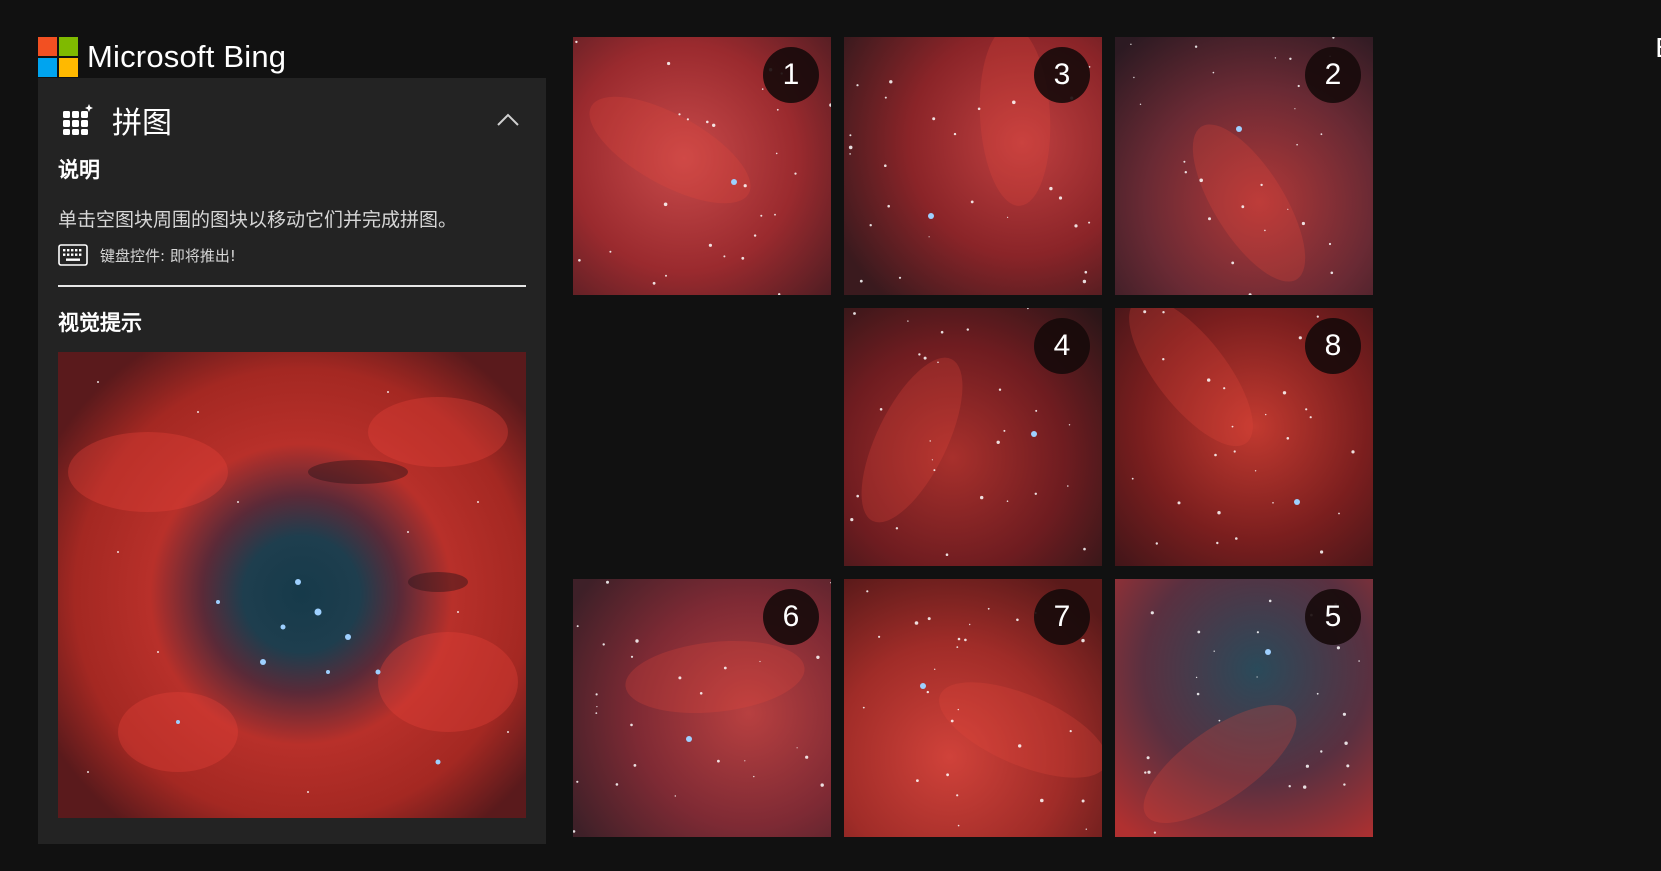 Image resolution: width=1661 pixels, height=871 pixels. Describe the element at coordinates (100, 323) in the screenshot. I see `visual-hint-heading: 视觉提示` at that location.